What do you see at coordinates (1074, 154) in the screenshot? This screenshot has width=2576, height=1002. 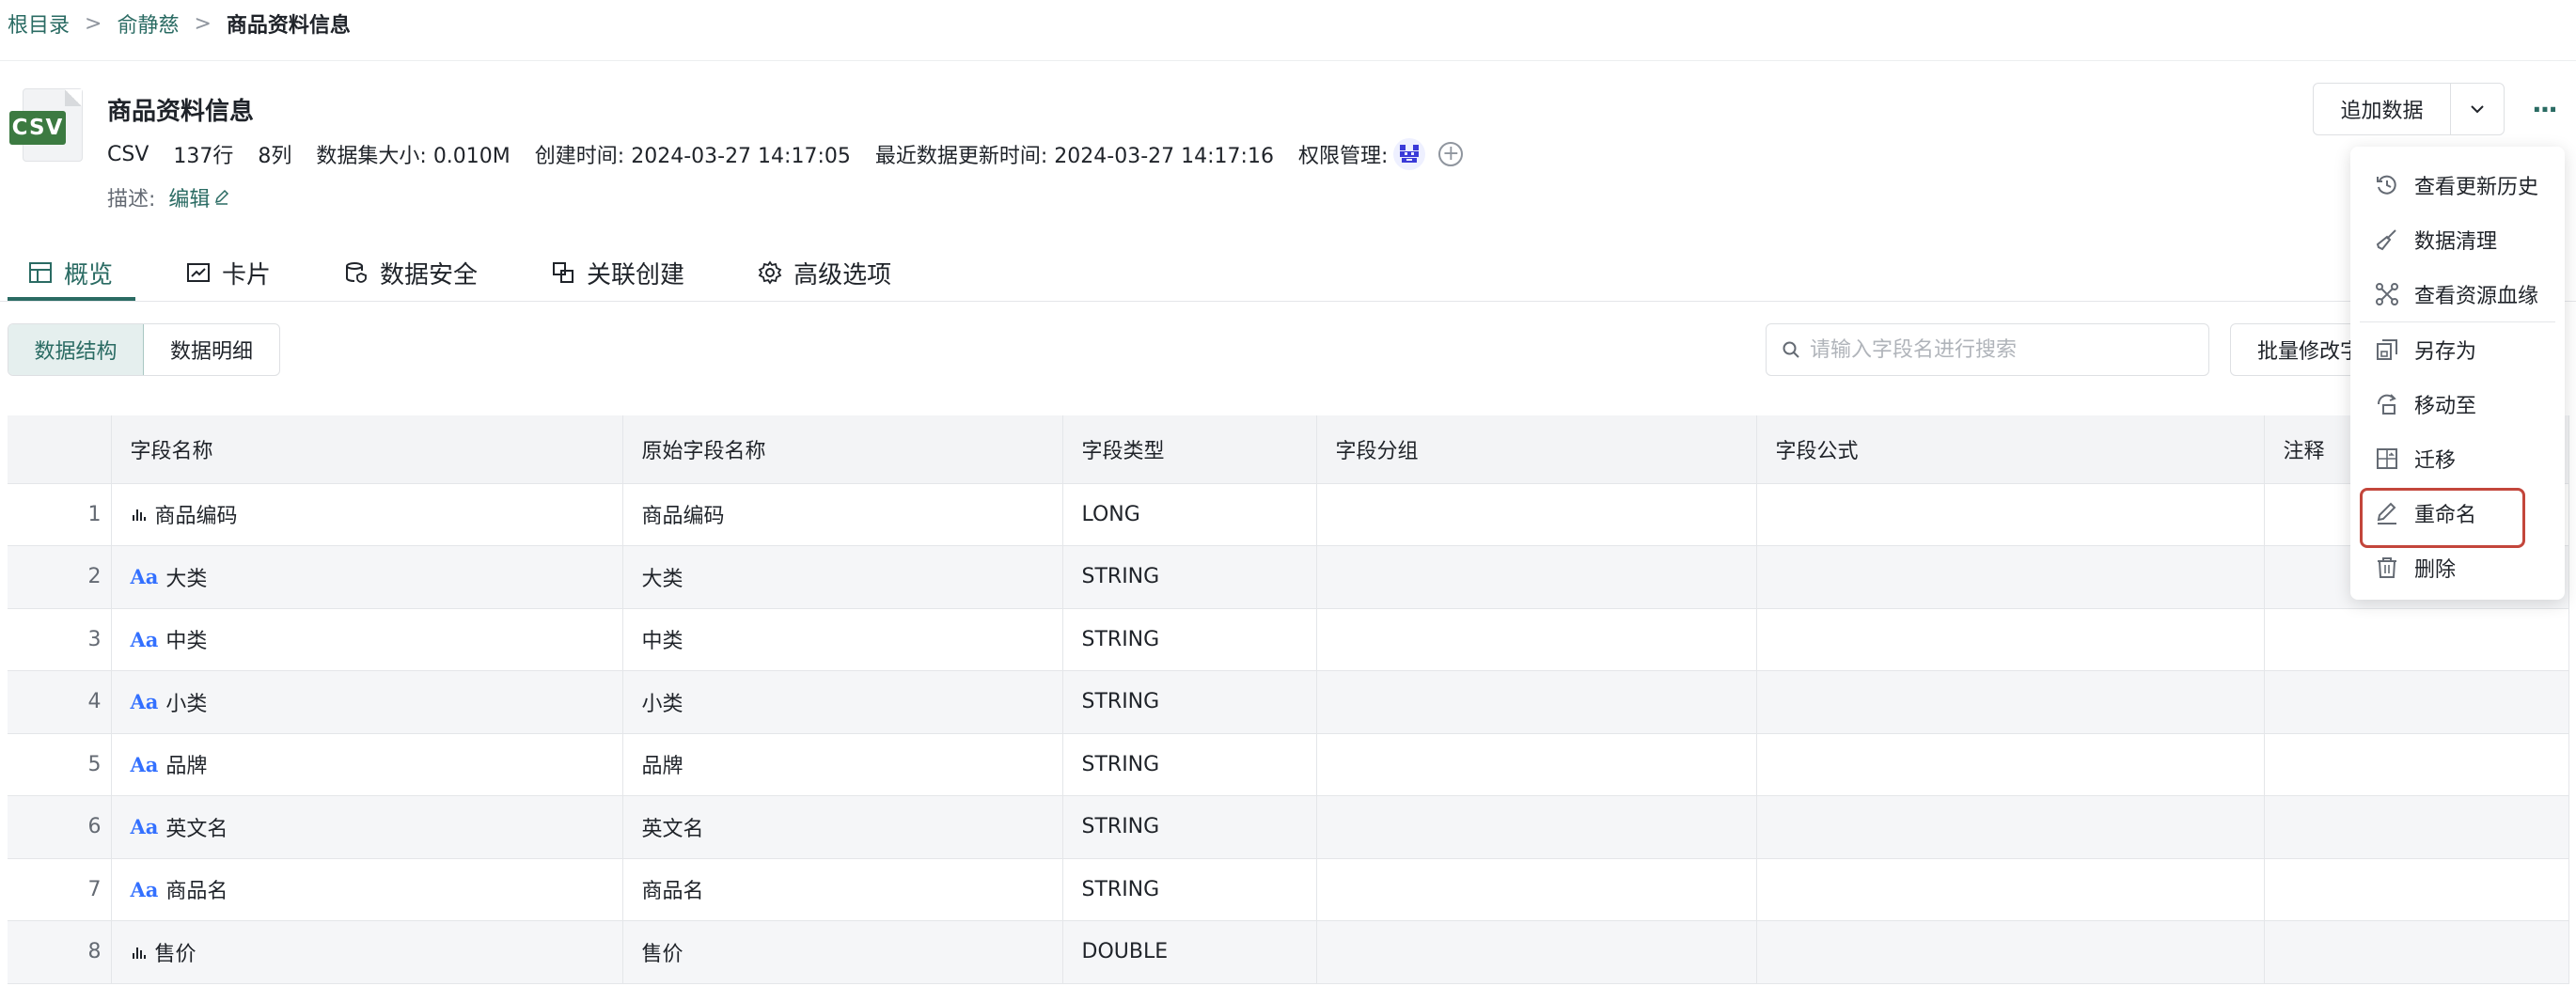 I see `meta-updated: 最近数据更新时间: 2024-03-27 14:17:16` at bounding box center [1074, 154].